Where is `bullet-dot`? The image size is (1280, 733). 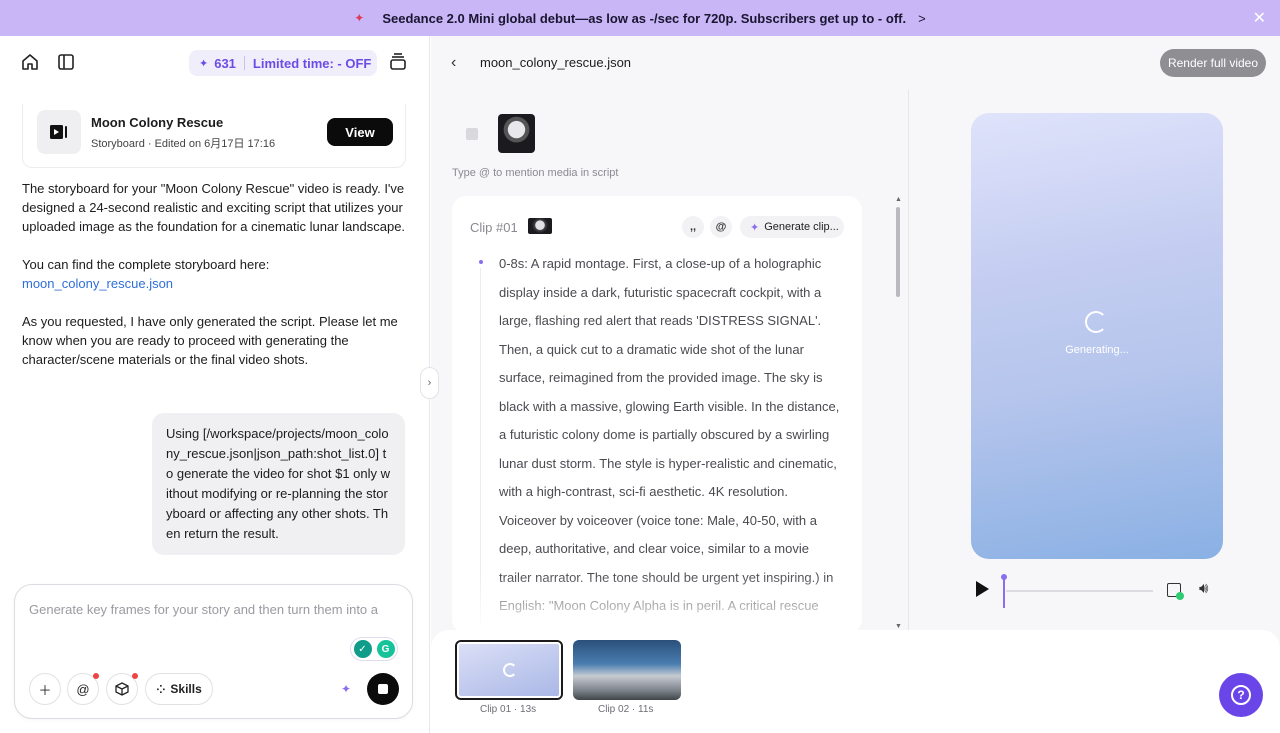
bullet-dot is located at coordinates (481, 262).